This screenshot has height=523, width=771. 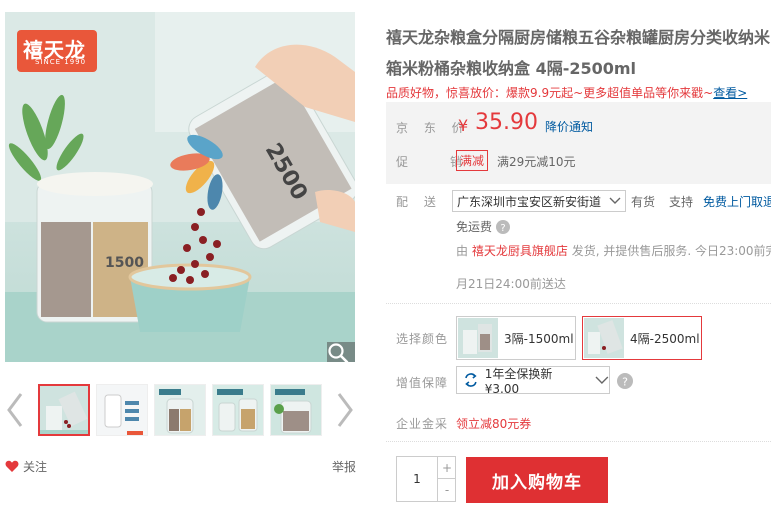 I want to click on quantity-input, so click(x=417, y=479).